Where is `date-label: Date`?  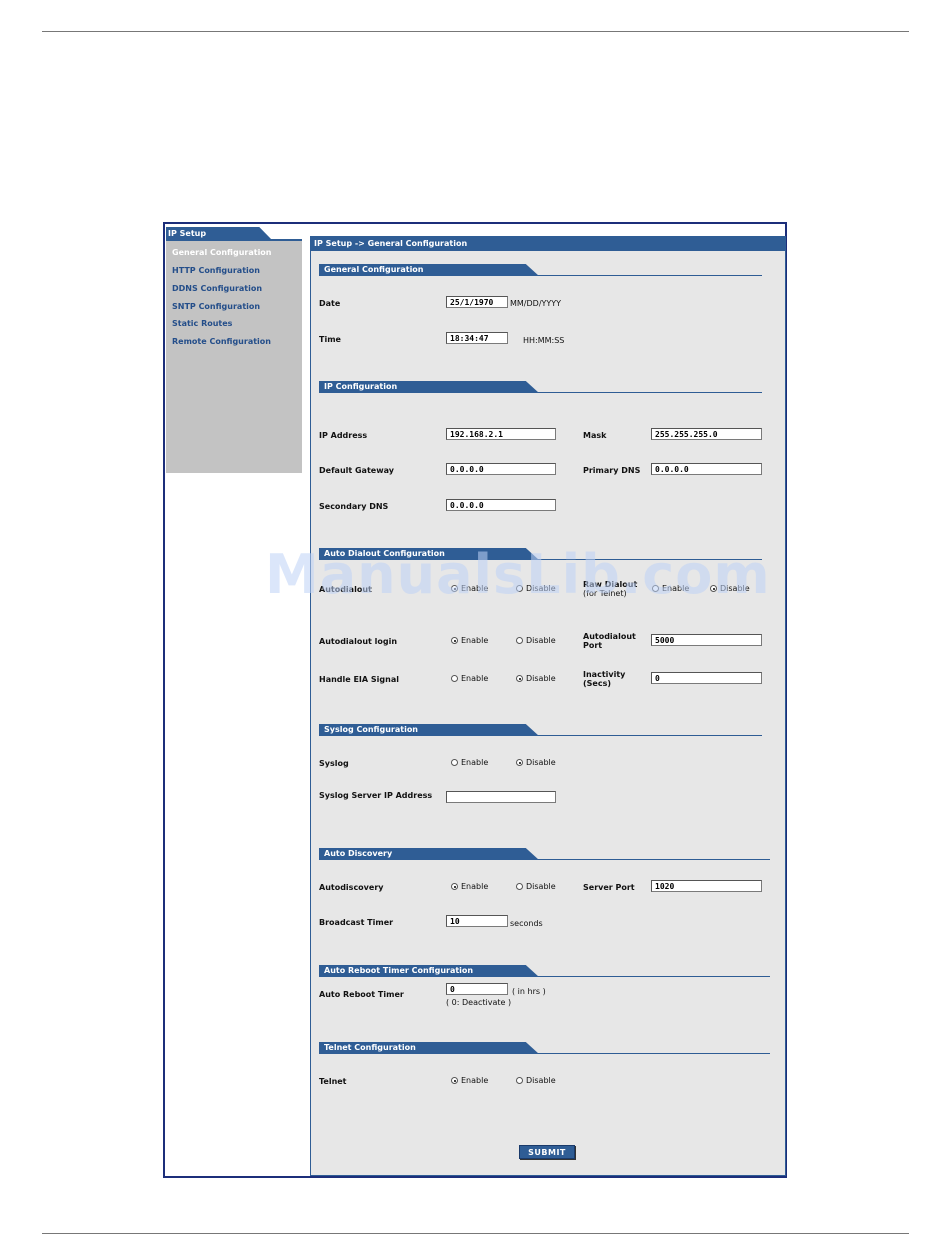
date-label: Date is located at coordinates (330, 303).